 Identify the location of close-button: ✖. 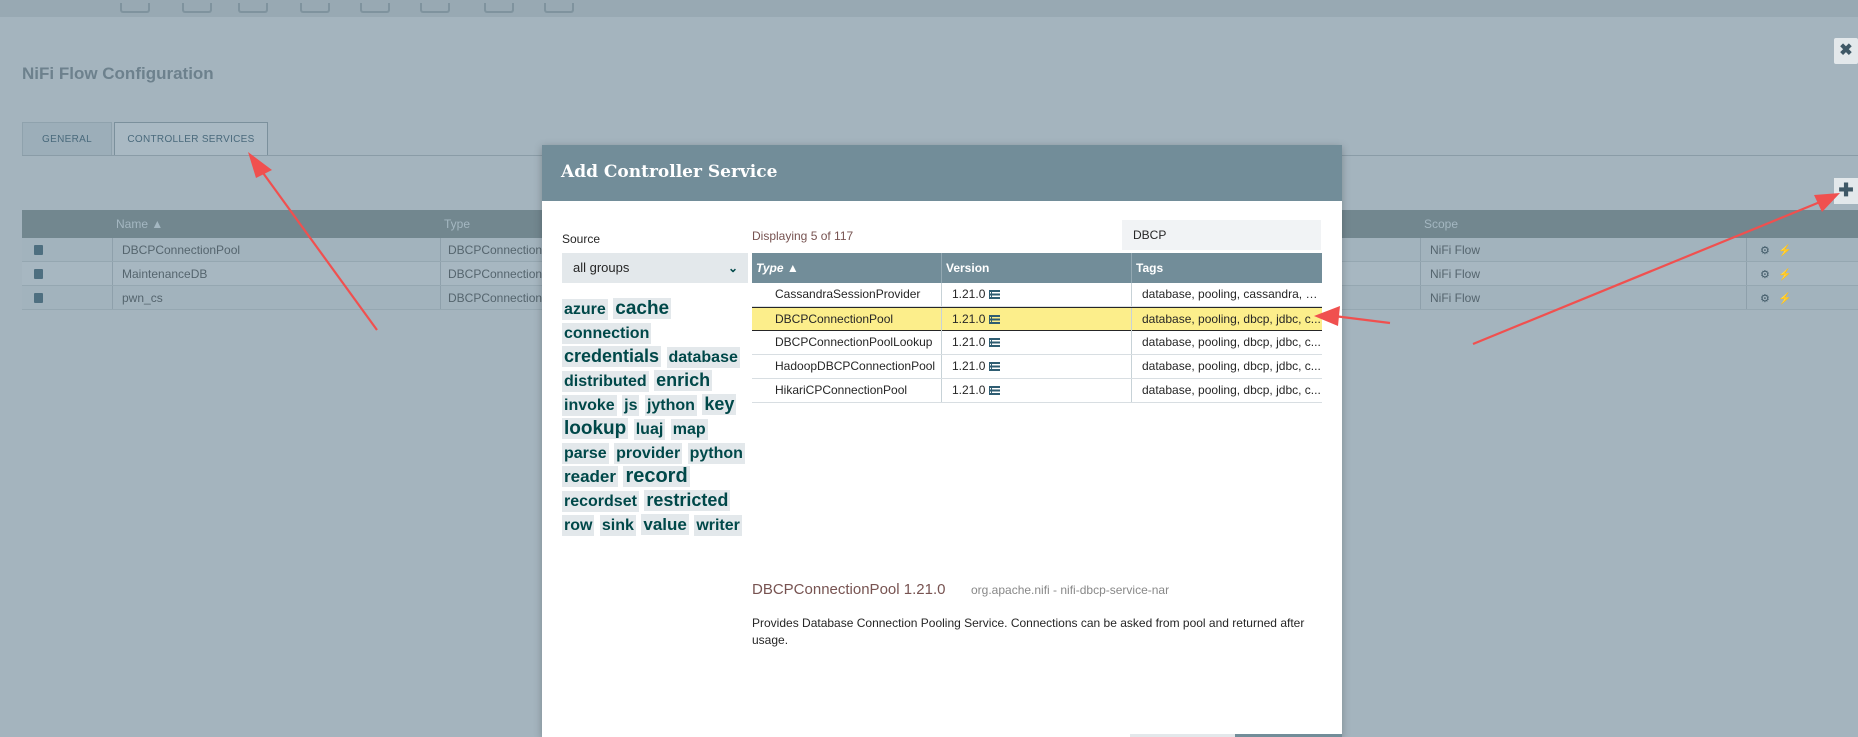
(1846, 51).